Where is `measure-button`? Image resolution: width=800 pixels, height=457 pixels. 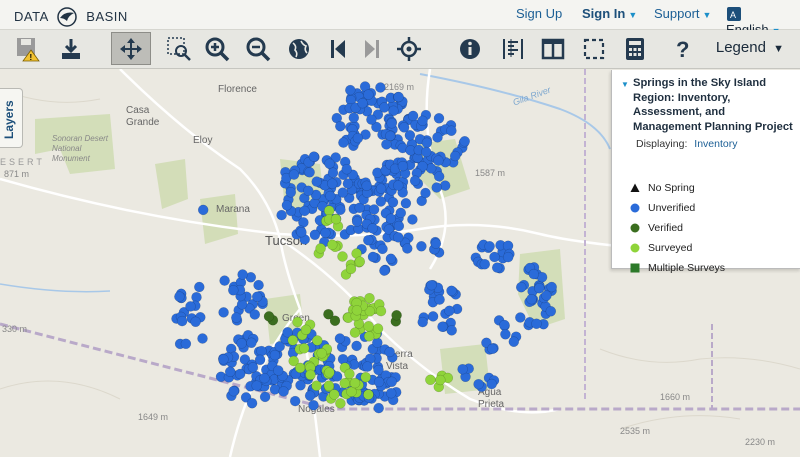
measure-button is located at coordinates (513, 49).